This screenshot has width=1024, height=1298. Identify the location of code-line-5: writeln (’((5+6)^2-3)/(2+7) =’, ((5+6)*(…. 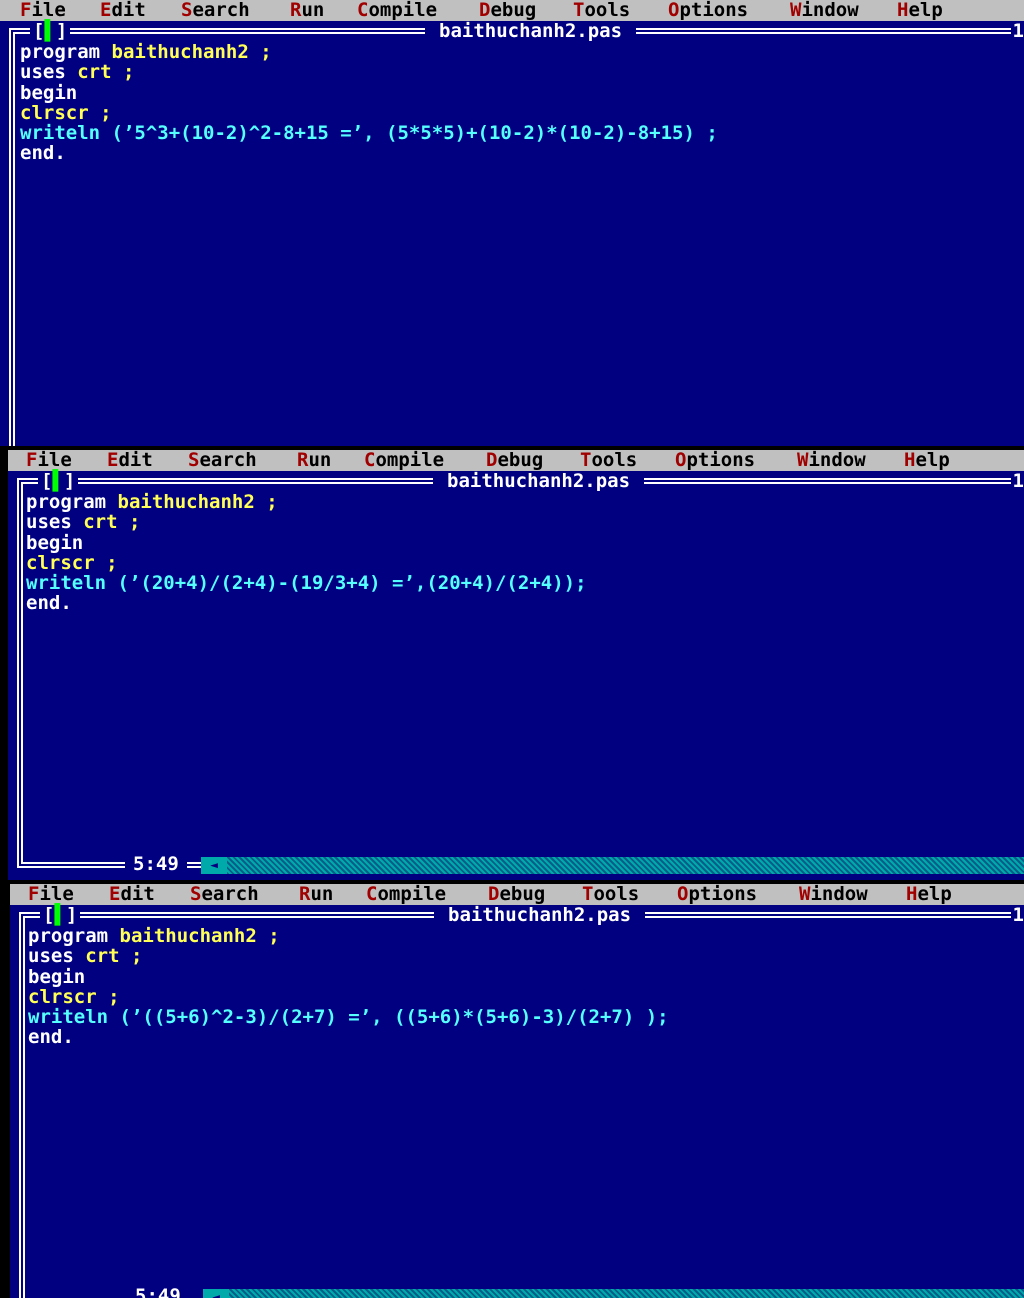
(348, 1017).